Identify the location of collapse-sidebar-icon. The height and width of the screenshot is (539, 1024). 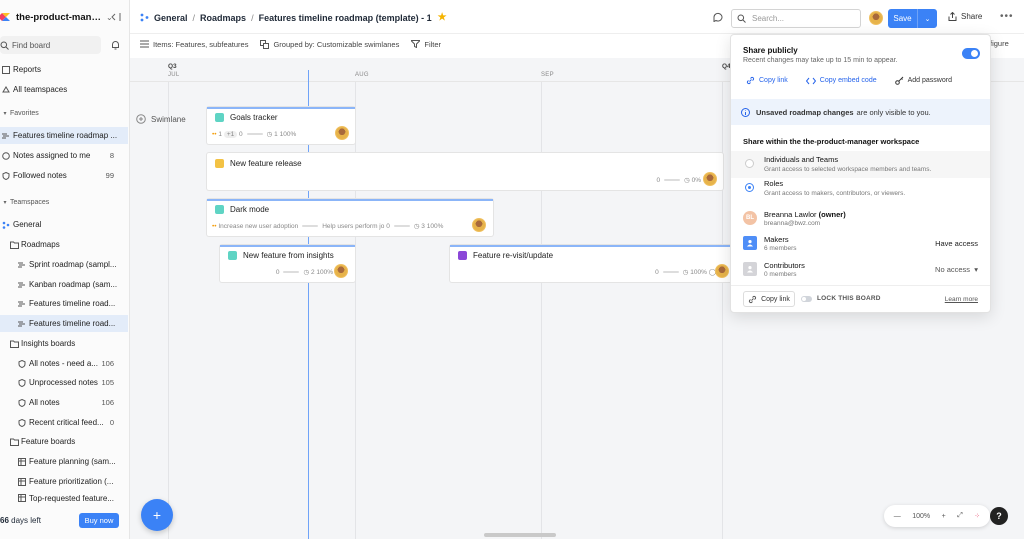
(116, 17).